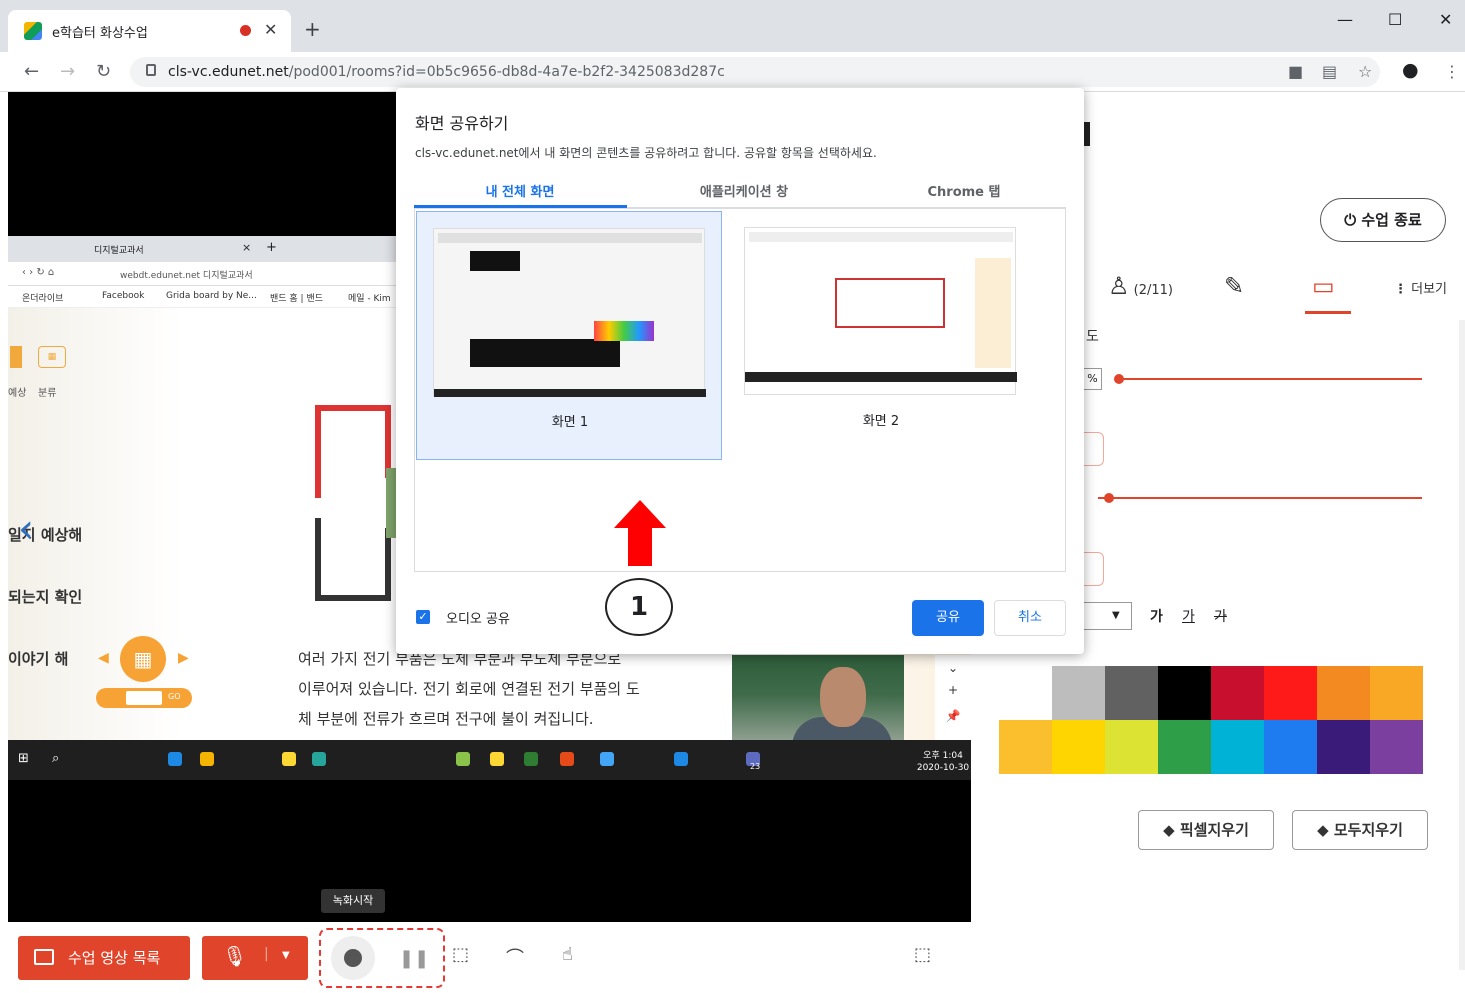 The height and width of the screenshot is (993, 1465). Describe the element at coordinates (1030, 618) in the screenshot. I see `cancel-button: 취소` at that location.